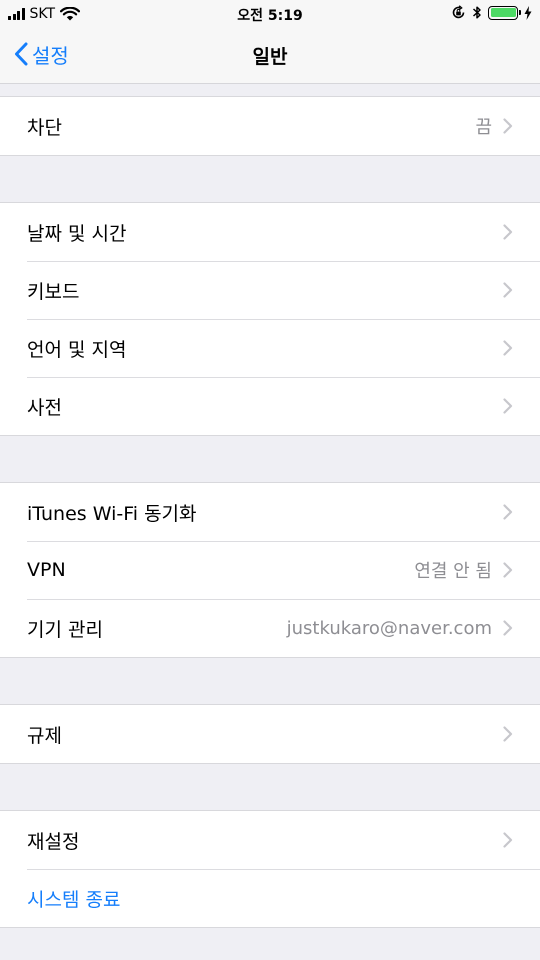 Image resolution: width=540 pixels, height=960 pixels. I want to click on row-vpn: VPN 연결 안 됨, so click(270, 570).